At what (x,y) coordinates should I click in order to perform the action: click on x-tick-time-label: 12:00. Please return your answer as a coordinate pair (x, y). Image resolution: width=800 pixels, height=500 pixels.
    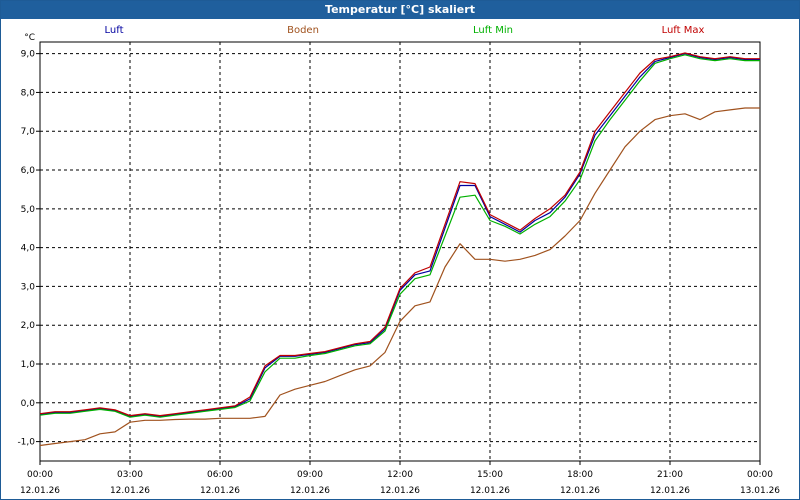
    Looking at the image, I should click on (400, 475).